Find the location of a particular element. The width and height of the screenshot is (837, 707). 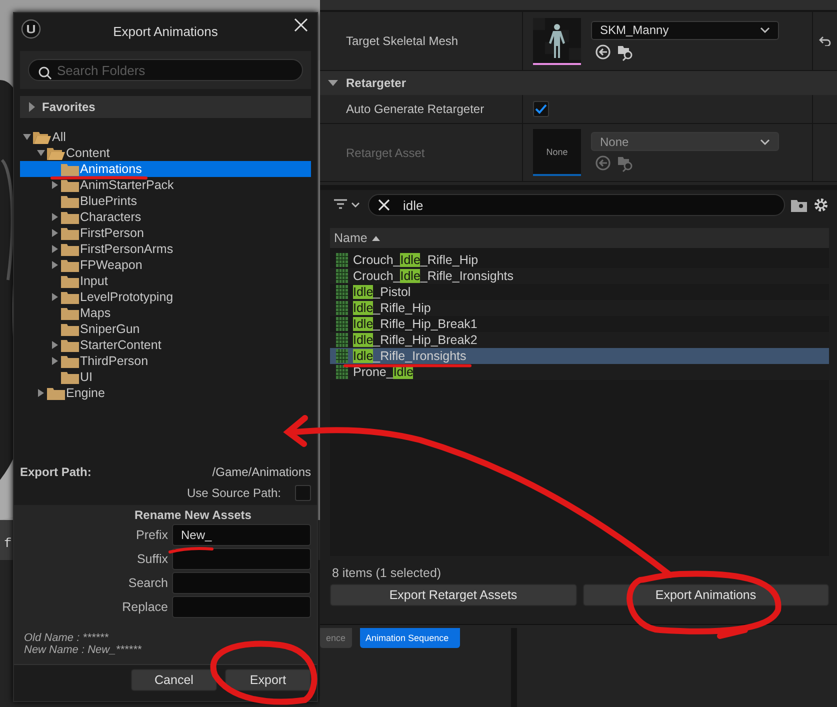

field-label: Suffix is located at coordinates (152, 559).